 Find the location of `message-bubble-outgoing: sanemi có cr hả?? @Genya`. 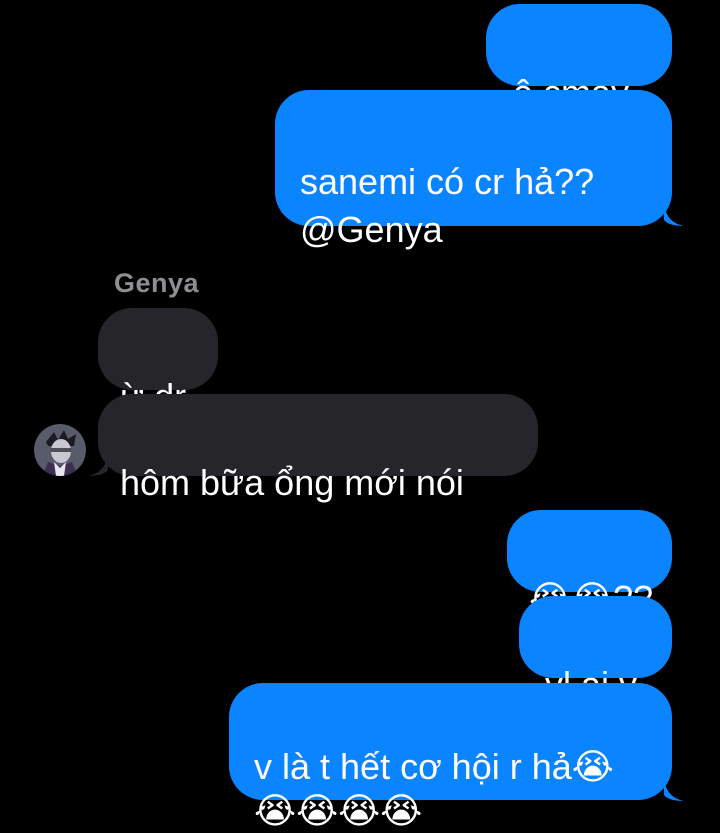

message-bubble-outgoing: sanemi có cr hả?? @Genya is located at coordinates (473, 170).